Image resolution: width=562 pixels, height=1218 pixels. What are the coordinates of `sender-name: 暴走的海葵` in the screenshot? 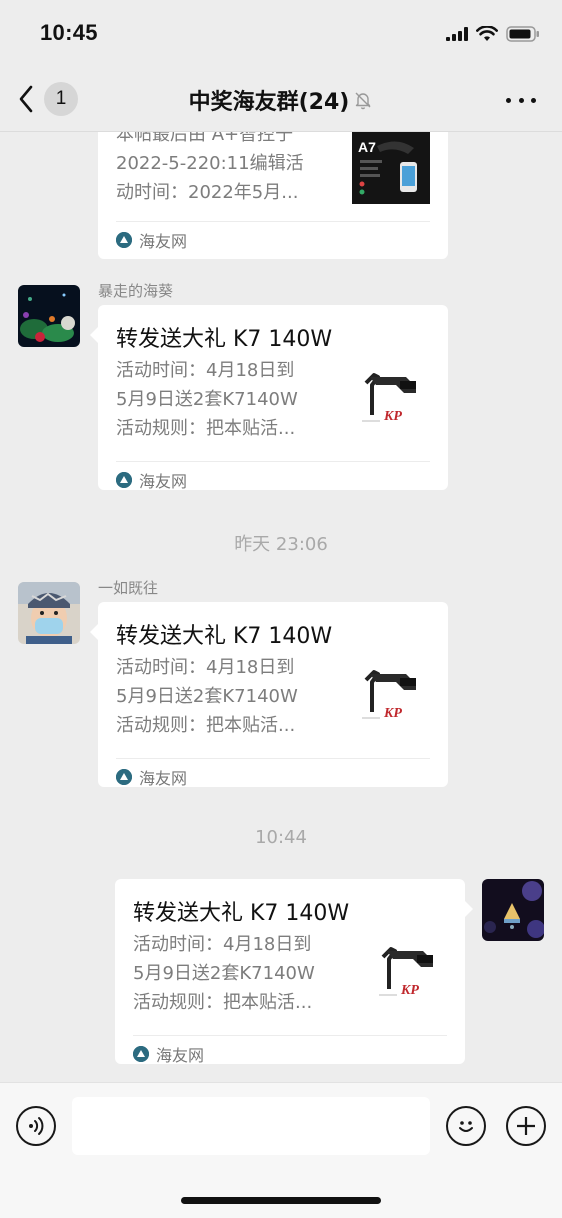 It's located at (136, 291).